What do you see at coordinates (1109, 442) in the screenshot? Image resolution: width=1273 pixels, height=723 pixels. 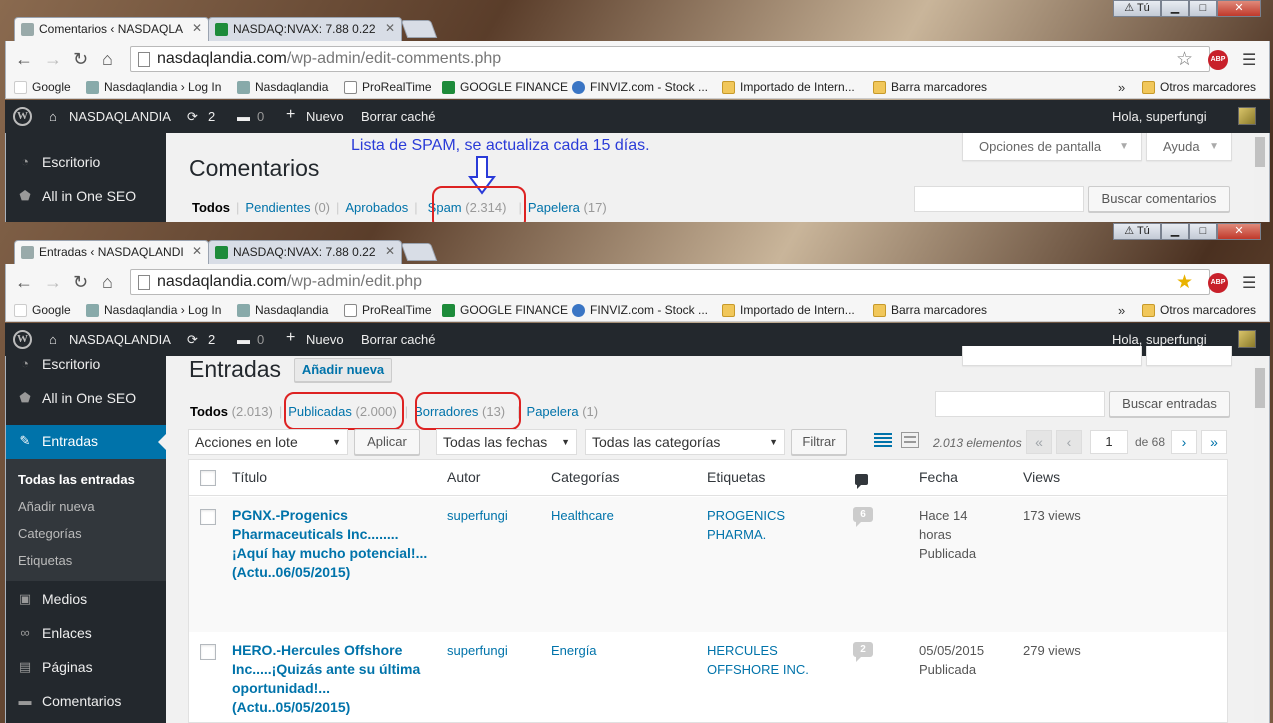 I see `current-page-input: 1` at bounding box center [1109, 442].